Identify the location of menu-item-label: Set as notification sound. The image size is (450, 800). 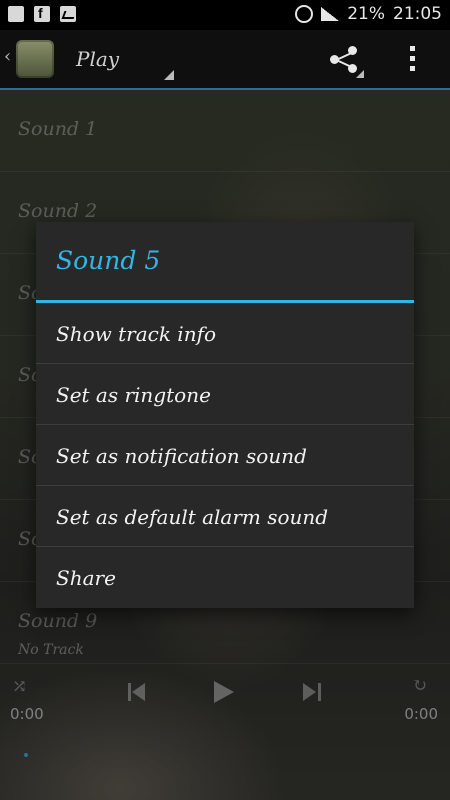
(181, 456).